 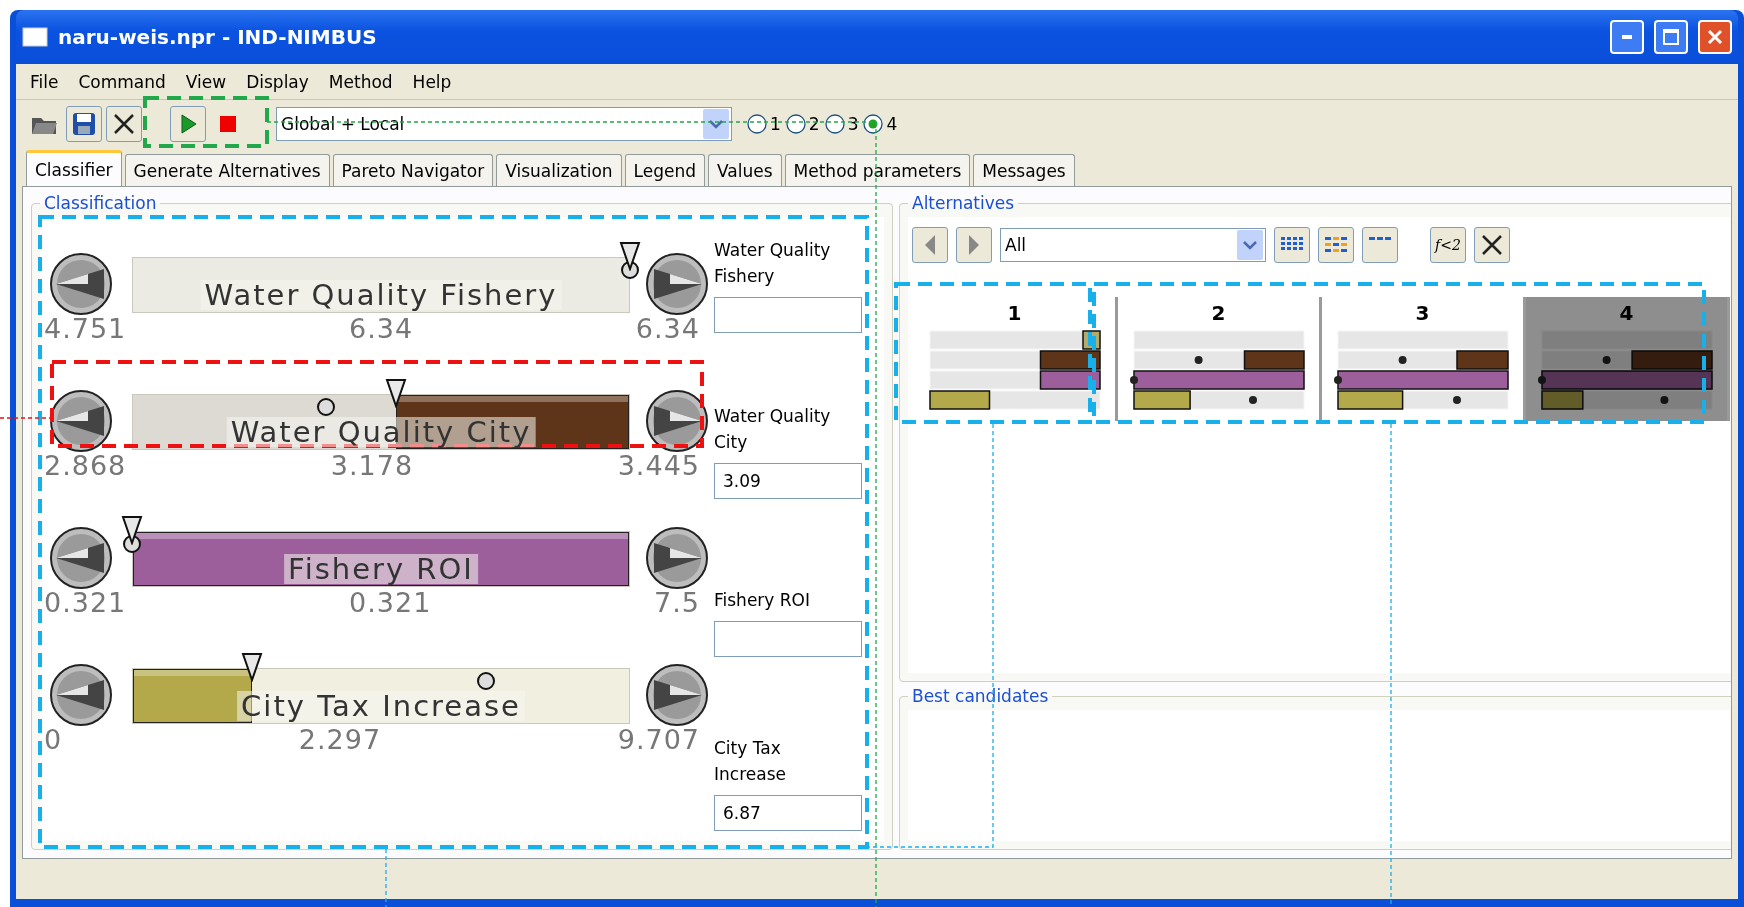 What do you see at coordinates (84, 124) in the screenshot?
I see `save-icon` at bounding box center [84, 124].